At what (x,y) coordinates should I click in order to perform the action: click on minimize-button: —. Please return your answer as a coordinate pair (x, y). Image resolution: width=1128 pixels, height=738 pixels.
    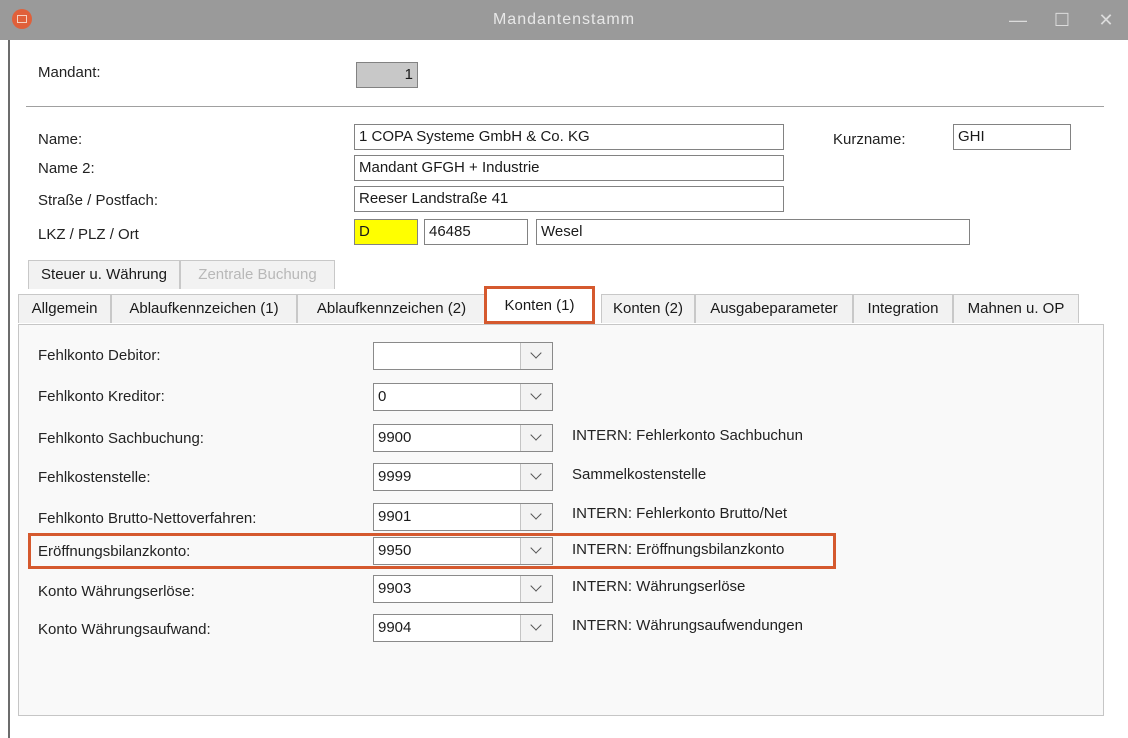
    Looking at the image, I should click on (1018, 20).